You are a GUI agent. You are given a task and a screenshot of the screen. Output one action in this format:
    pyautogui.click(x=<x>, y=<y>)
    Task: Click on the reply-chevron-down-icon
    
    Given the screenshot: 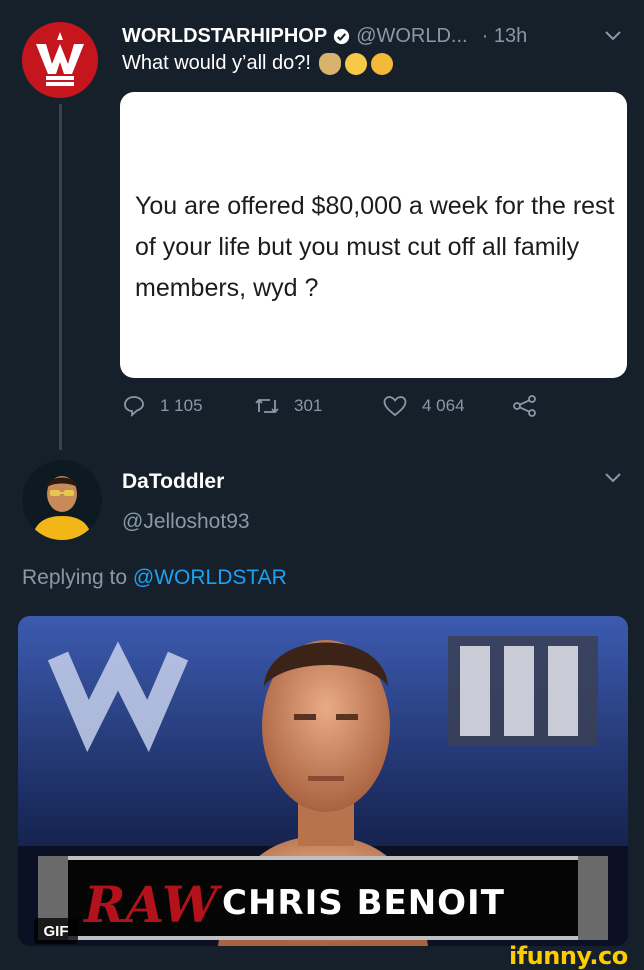 What is the action you would take?
    pyautogui.click(x=613, y=478)
    